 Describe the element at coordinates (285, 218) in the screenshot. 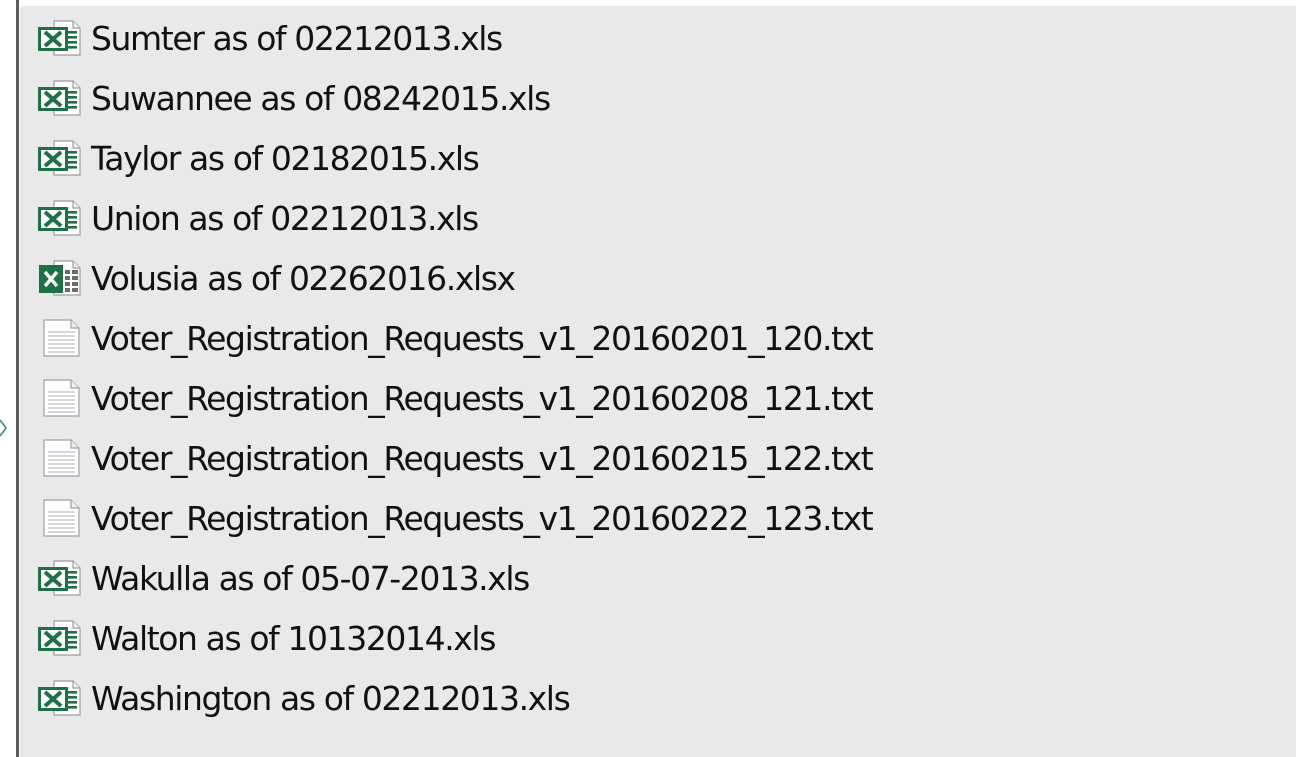

I see `file-name: Union as of 02212013.xls` at that location.